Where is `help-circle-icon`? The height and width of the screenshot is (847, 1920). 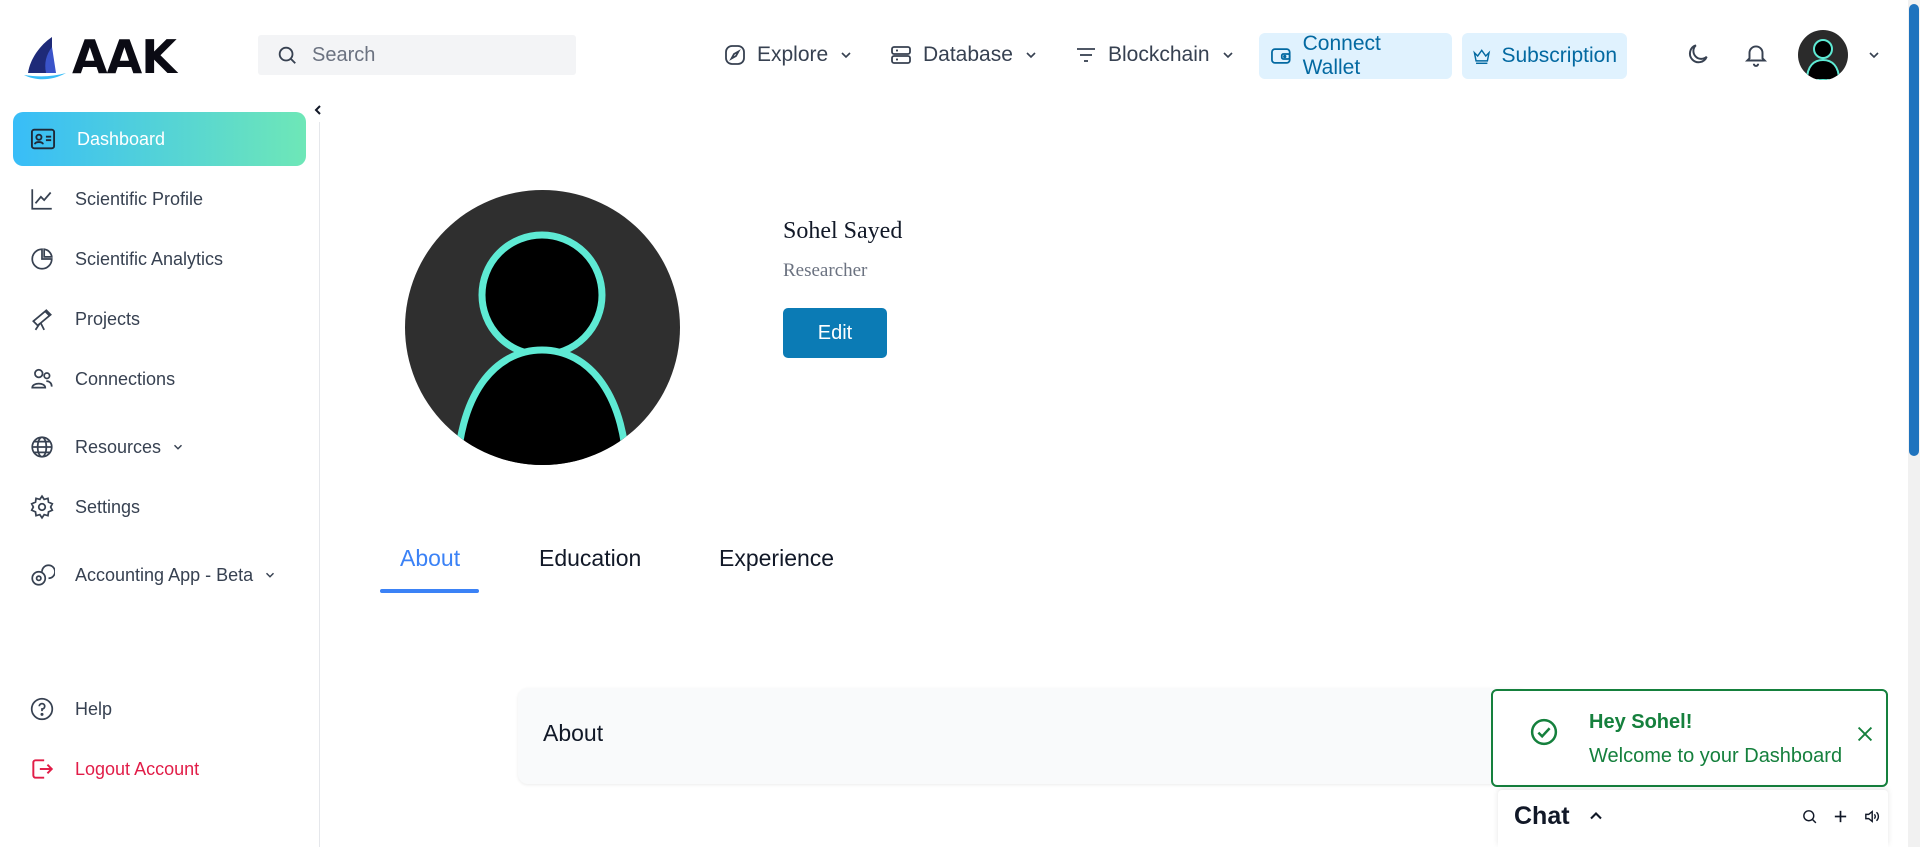 help-circle-icon is located at coordinates (42, 709).